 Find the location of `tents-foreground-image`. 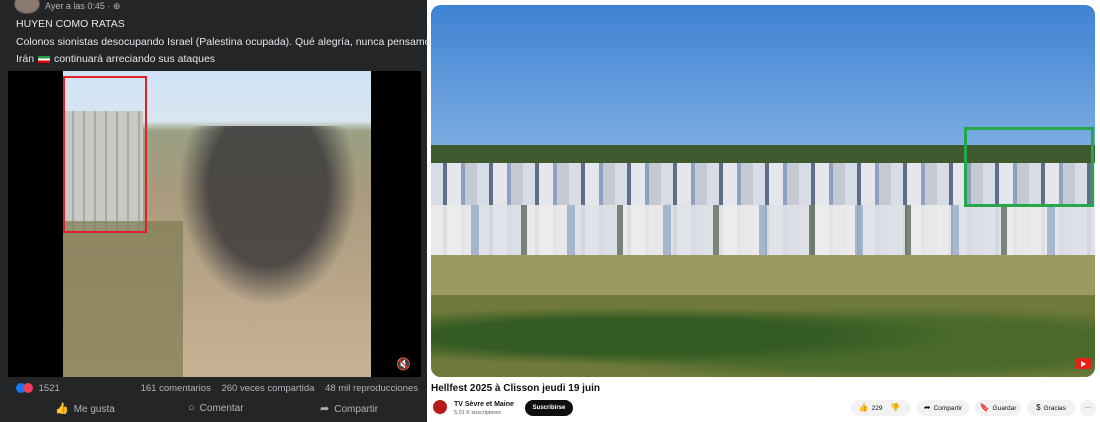

tents-foreground-image is located at coordinates (763, 230).